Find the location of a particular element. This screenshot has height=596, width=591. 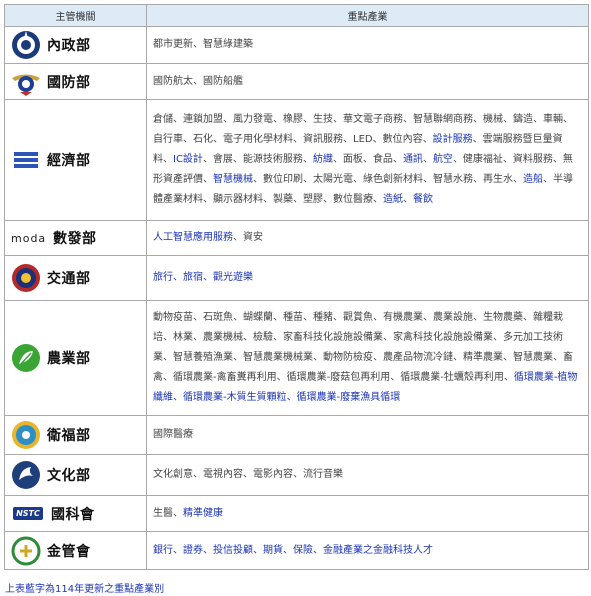

moda-logo-icon: moda is located at coordinates (29, 238).